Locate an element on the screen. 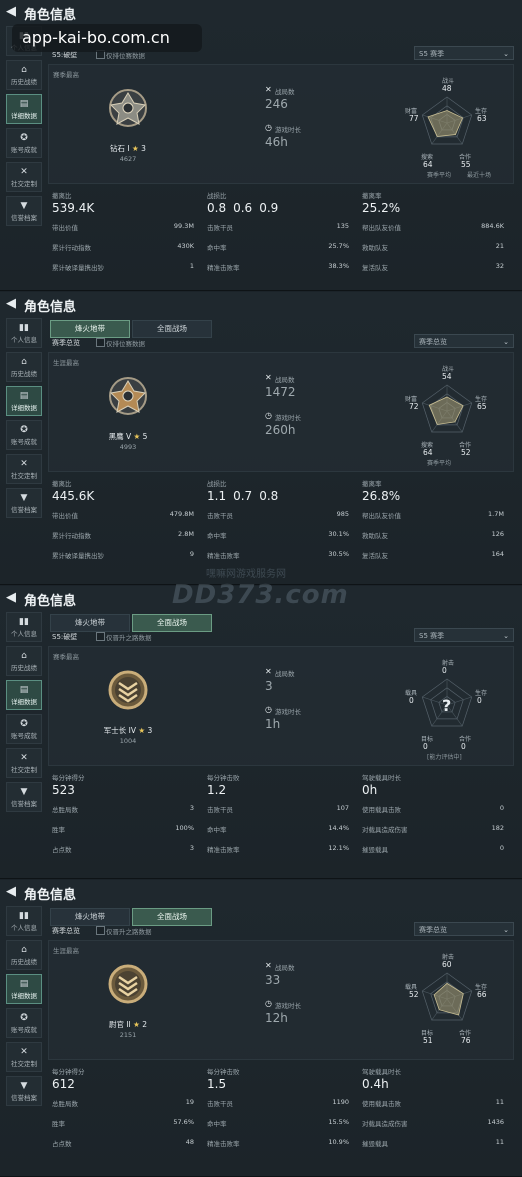 Image resolution: width=522 pixels, height=1177 pixels. stat-row: 命中率 25.7% is located at coordinates (278, 247).